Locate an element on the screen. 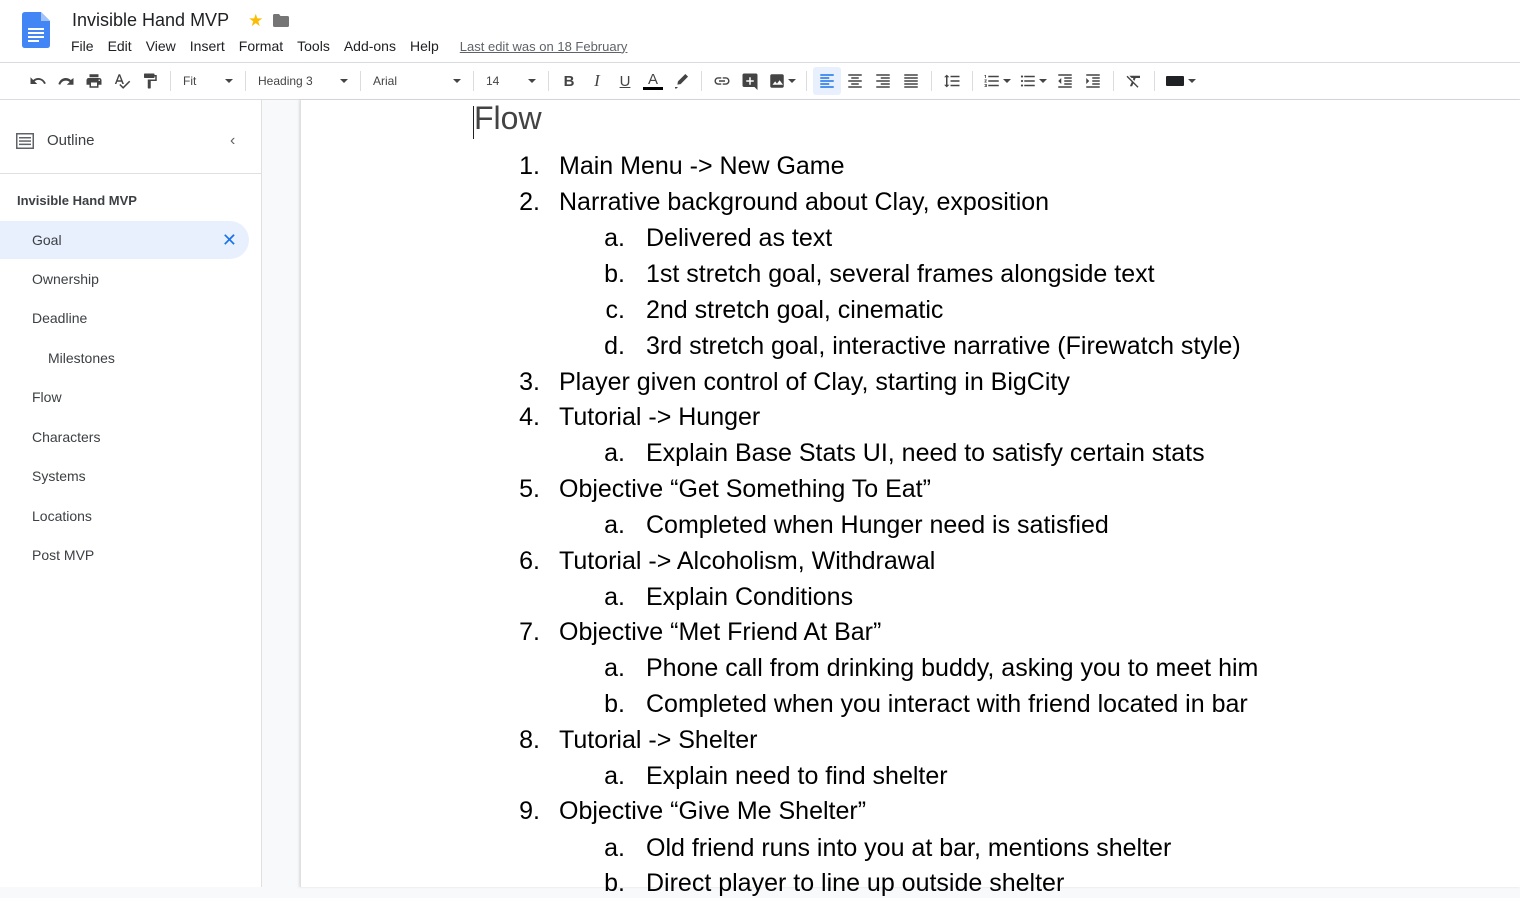 The height and width of the screenshot is (898, 1520). outline-item-label: Characters is located at coordinates (66, 437).